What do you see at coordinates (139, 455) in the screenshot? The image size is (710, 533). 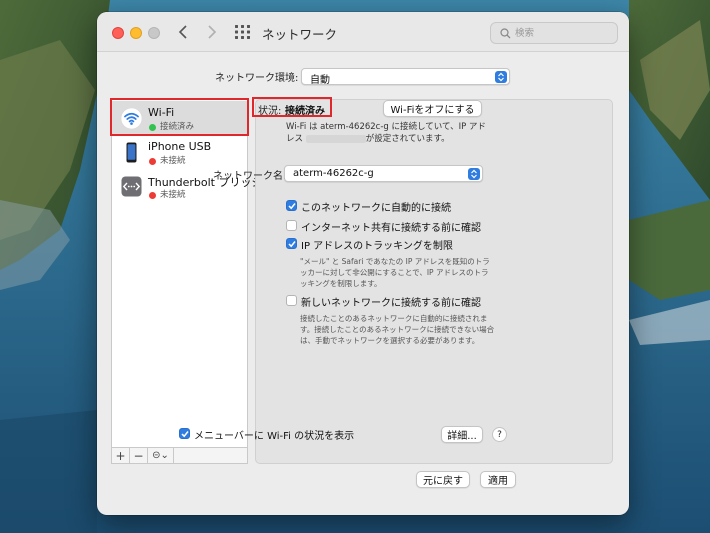 I see `remove-service-button: −` at bounding box center [139, 455].